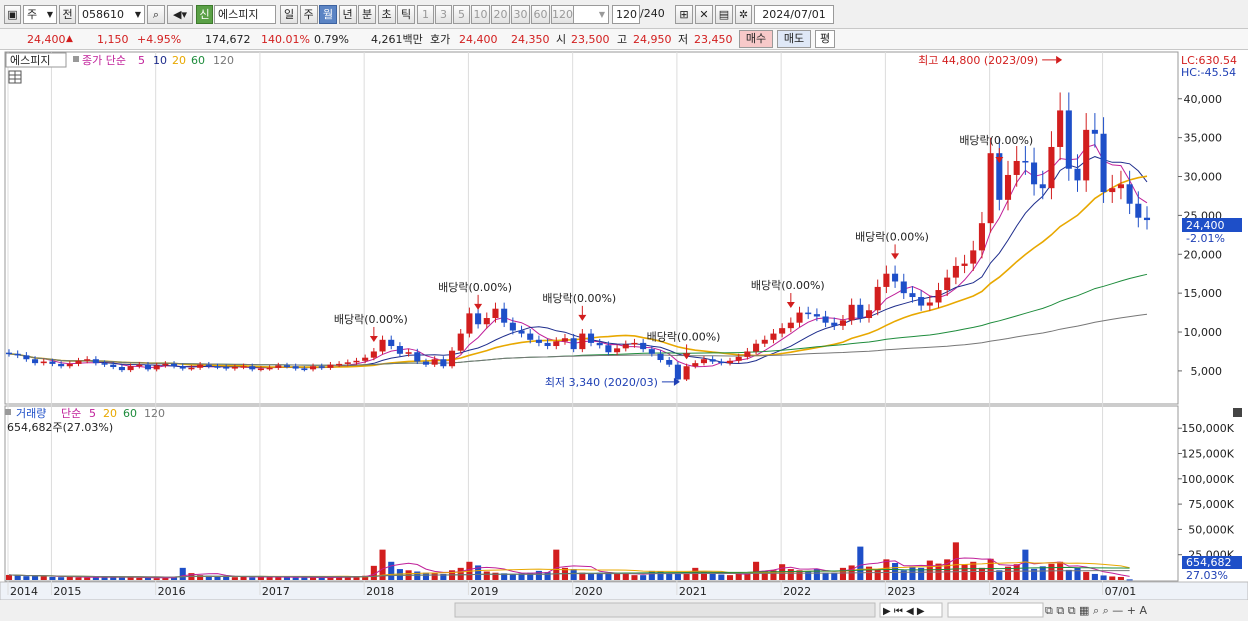 The height and width of the screenshot is (621, 1248). I want to click on interval-button: 10, so click(480, 14).